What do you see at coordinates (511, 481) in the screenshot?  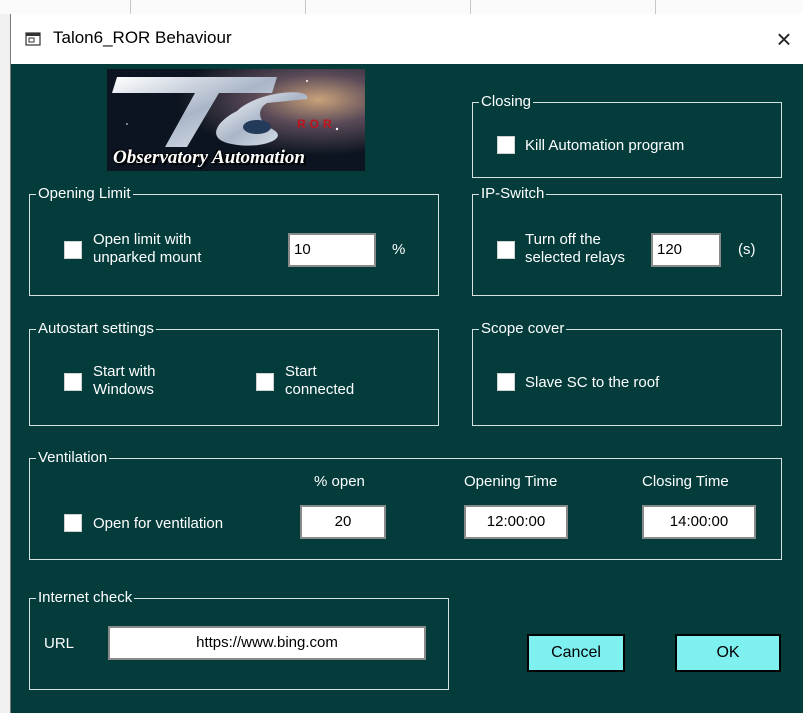 I see `opening-time-header: Opening Time` at bounding box center [511, 481].